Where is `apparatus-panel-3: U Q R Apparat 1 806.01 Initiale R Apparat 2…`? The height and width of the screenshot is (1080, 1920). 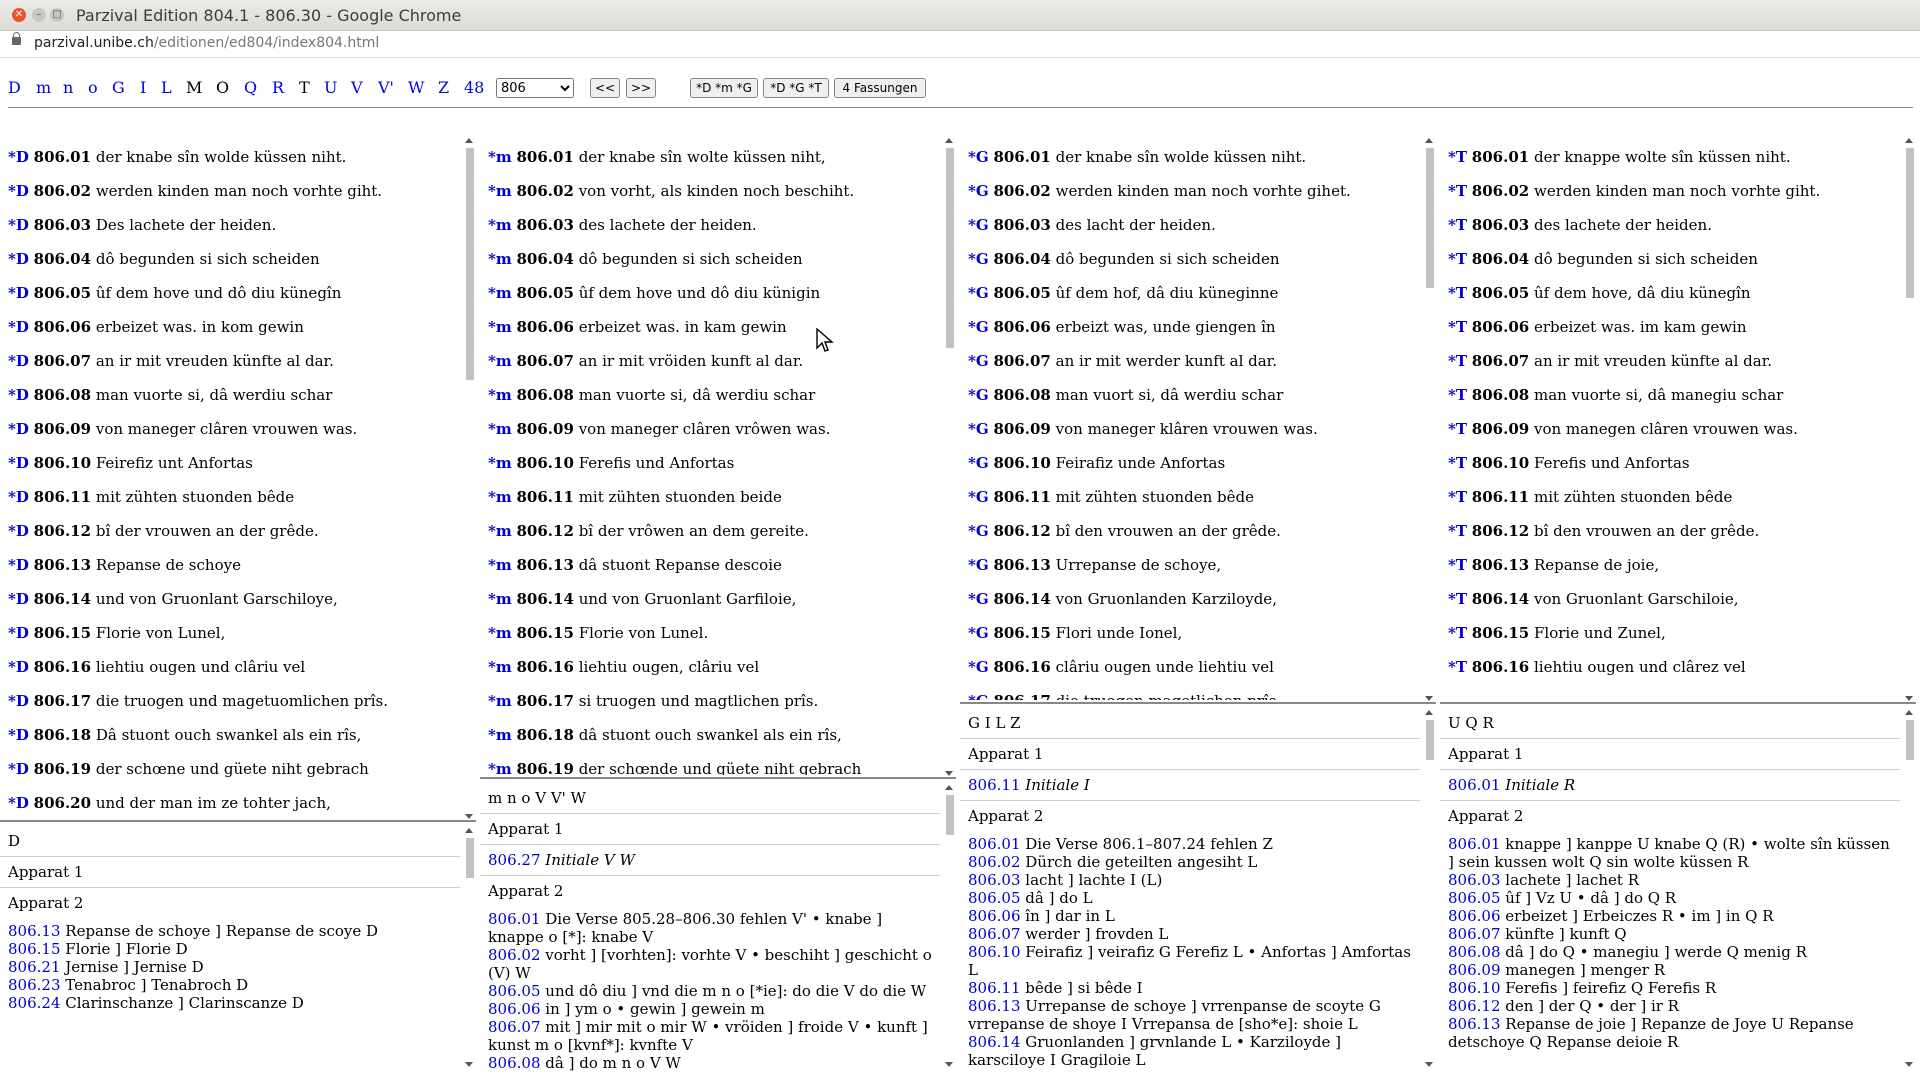 apparatus-panel-3: U Q R Apparat 1 806.01 Initiale R Apparat 2… is located at coordinates (1674, 894).